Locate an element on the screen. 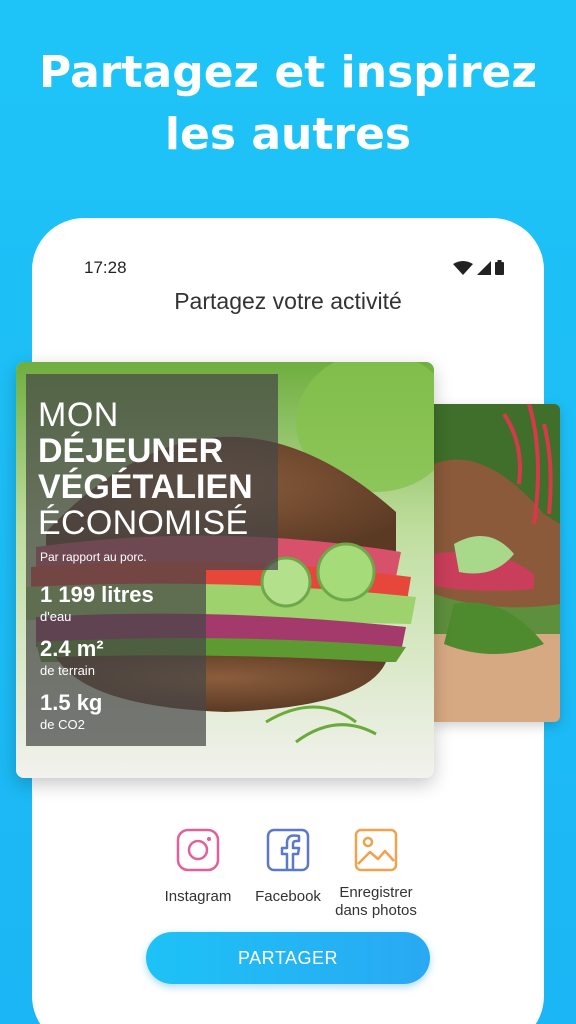  wifi-icon is located at coordinates (463, 268).